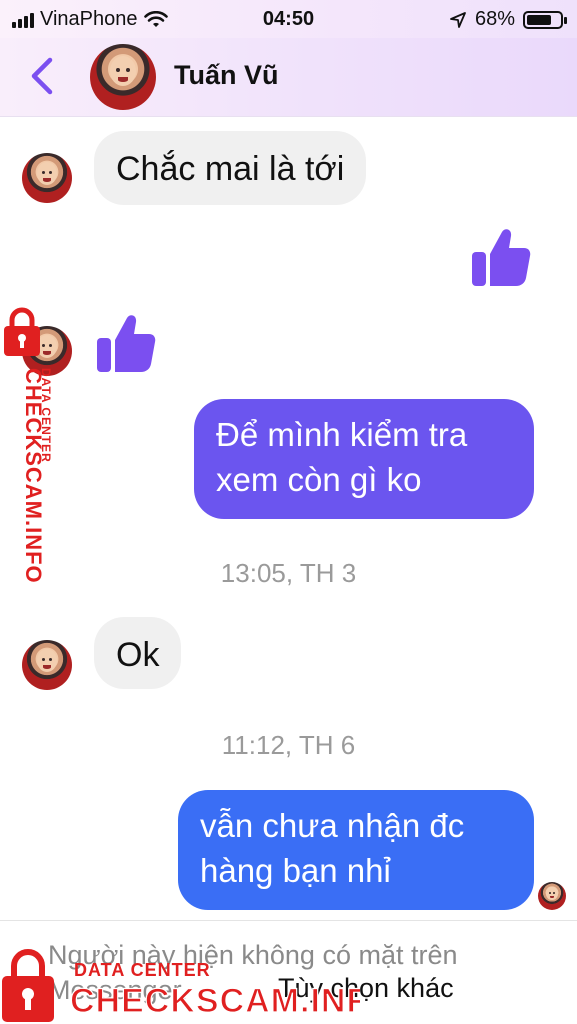  I want to click on message-text-line: hàng bạn nhỉ, so click(295, 870).